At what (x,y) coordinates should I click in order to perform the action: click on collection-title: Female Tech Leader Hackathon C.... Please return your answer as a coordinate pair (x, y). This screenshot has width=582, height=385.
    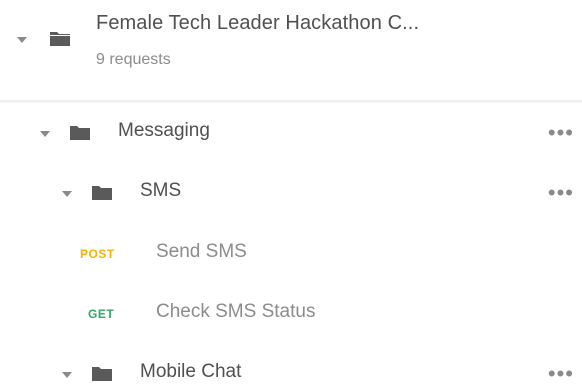
    Looking at the image, I should click on (258, 23).